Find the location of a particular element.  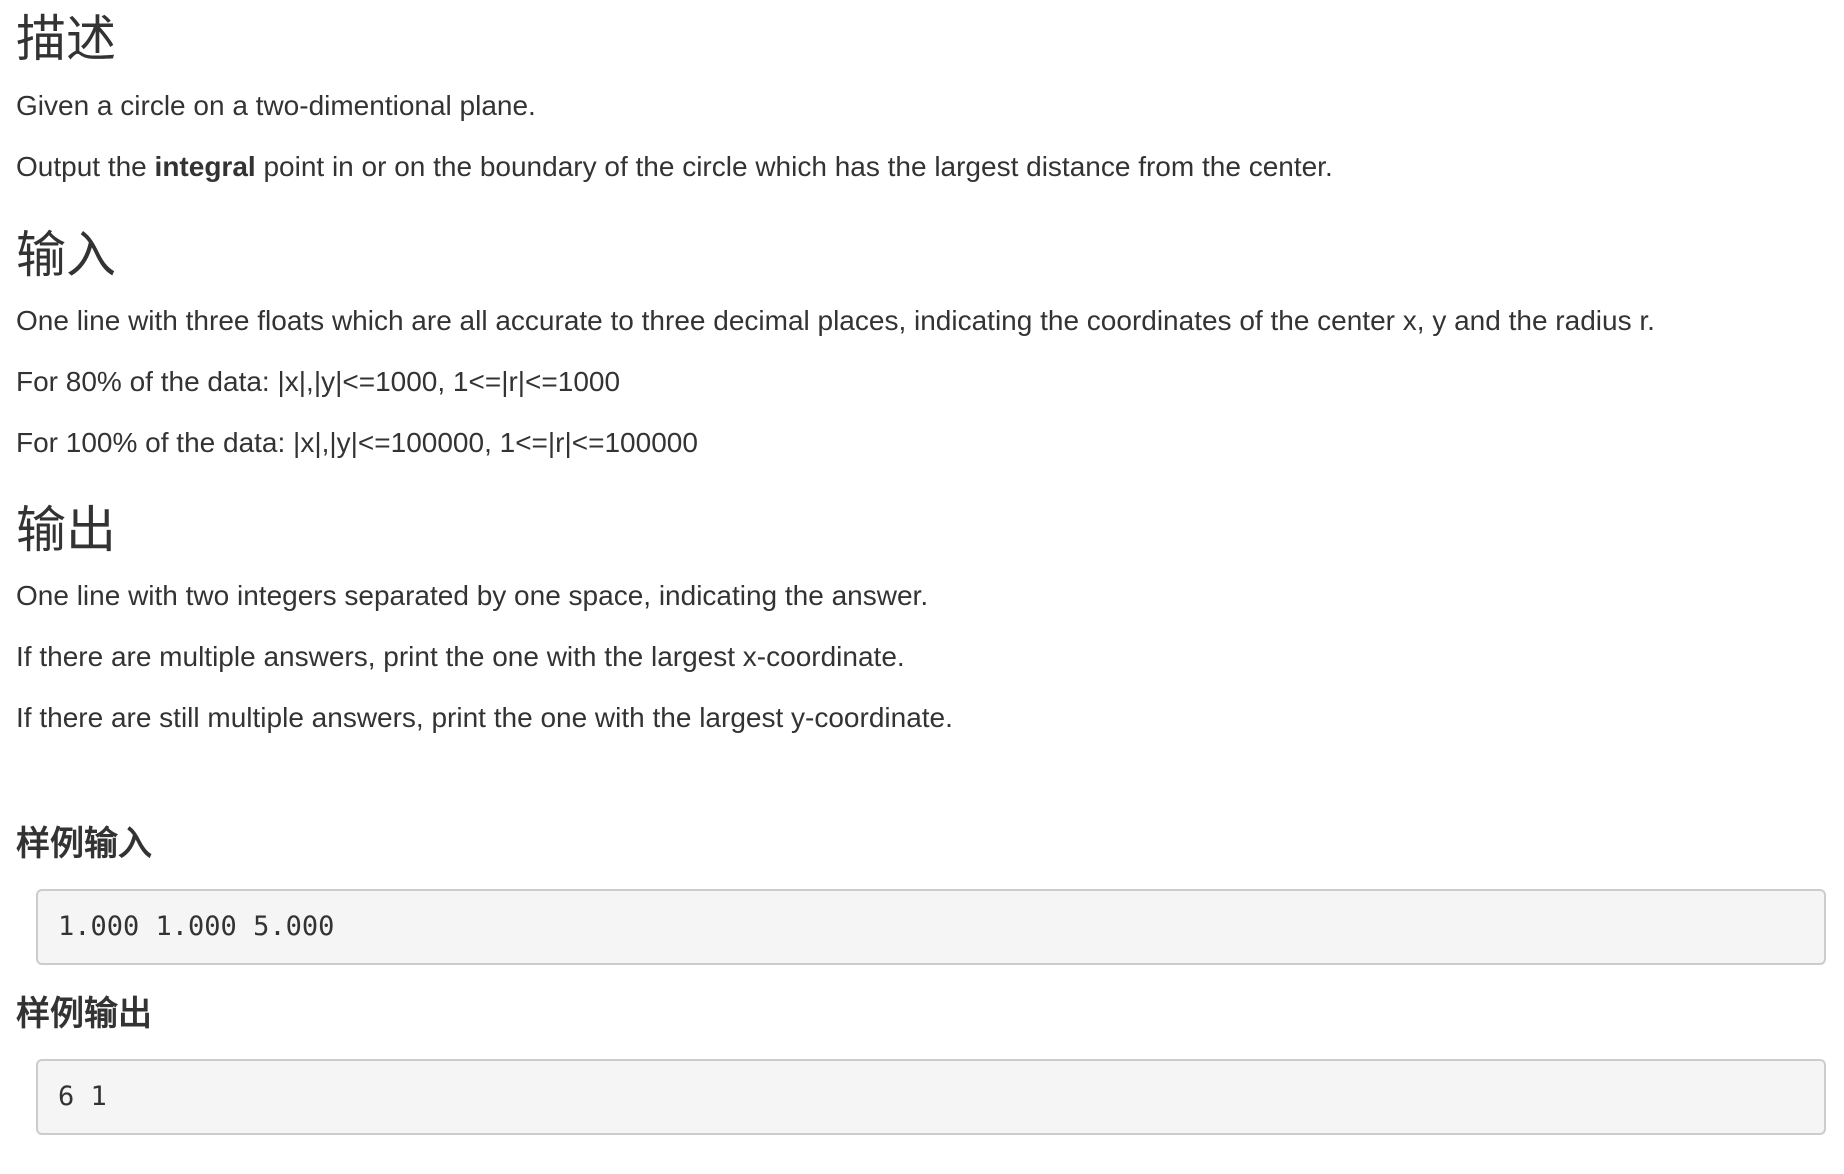

sample-output-code-block: 6 1 is located at coordinates (931, 1097).